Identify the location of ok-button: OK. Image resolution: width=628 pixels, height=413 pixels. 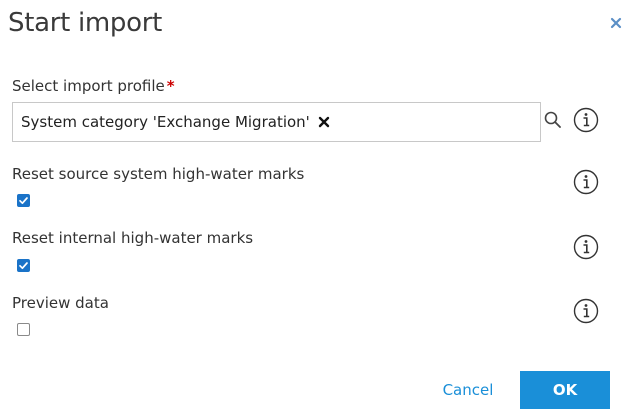
(565, 390).